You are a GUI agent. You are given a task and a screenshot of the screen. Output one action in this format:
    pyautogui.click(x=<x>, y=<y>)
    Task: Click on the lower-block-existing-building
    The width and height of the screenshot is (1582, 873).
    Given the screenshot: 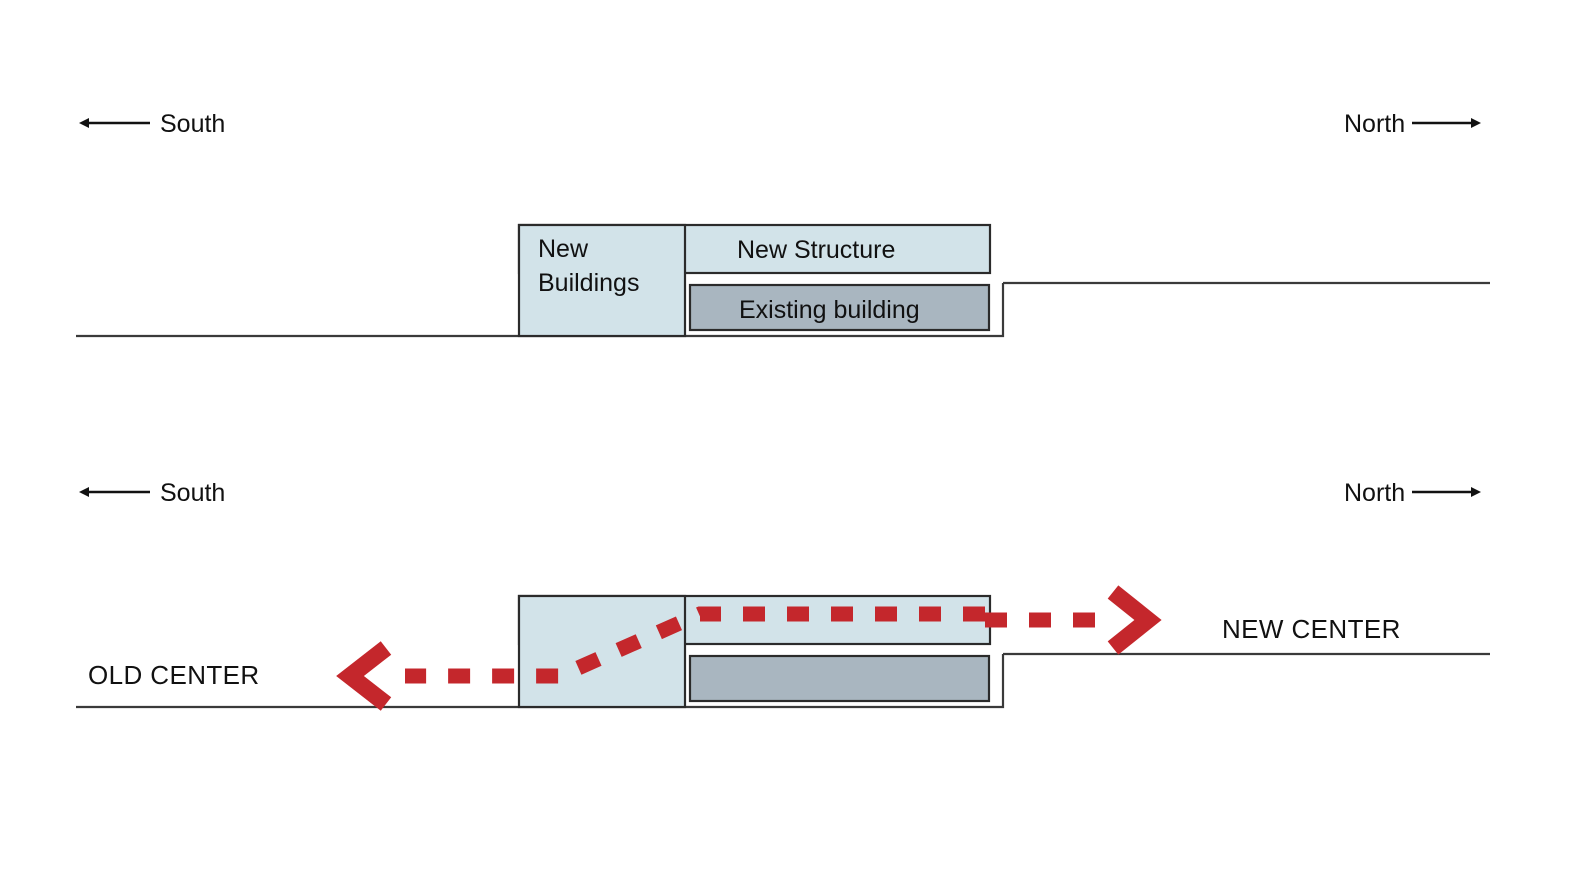 What is the action you would take?
    pyautogui.click(x=839, y=678)
    